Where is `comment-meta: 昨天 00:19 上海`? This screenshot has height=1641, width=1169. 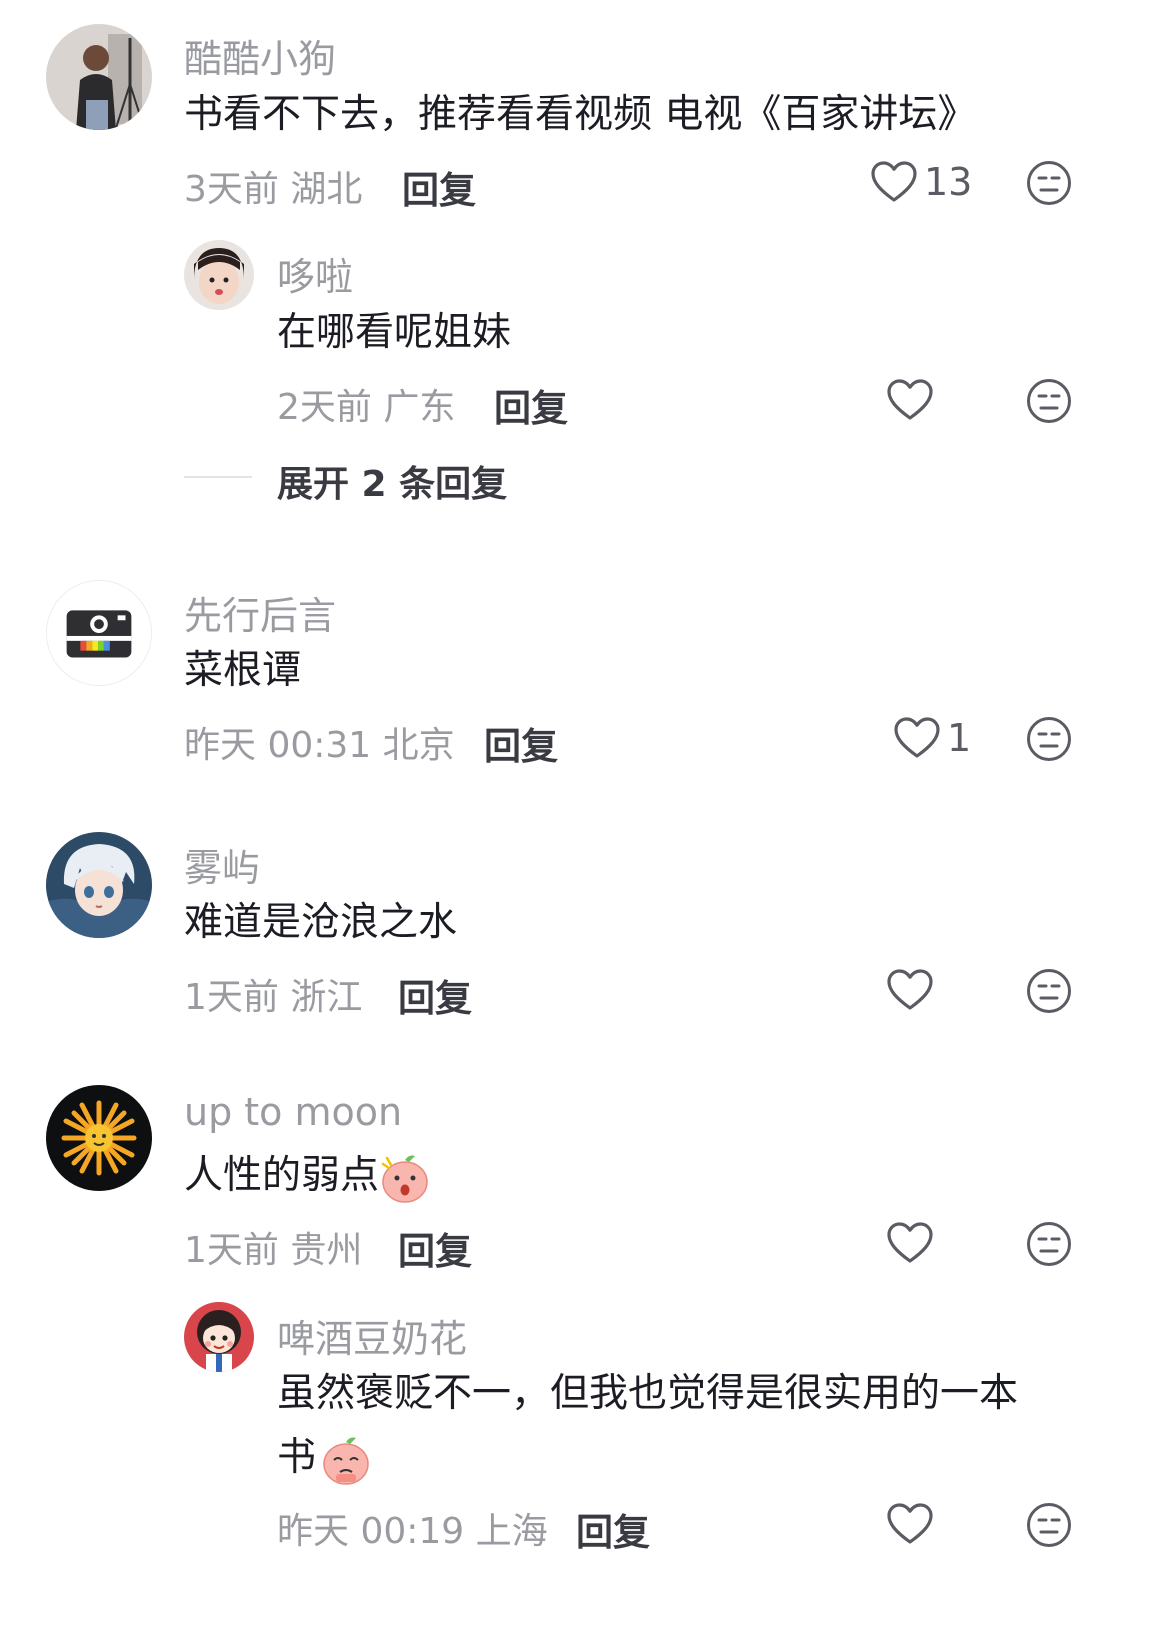 comment-meta: 昨天 00:19 上海 is located at coordinates (412, 1531).